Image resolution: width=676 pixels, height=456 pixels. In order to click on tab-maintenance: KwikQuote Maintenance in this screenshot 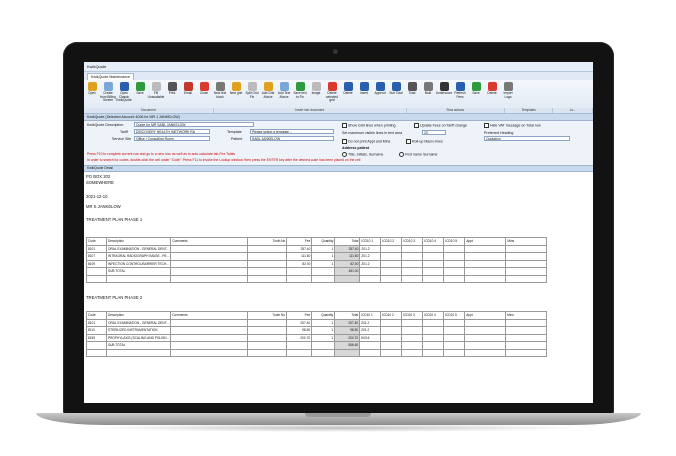, I will do `click(110, 76)`.